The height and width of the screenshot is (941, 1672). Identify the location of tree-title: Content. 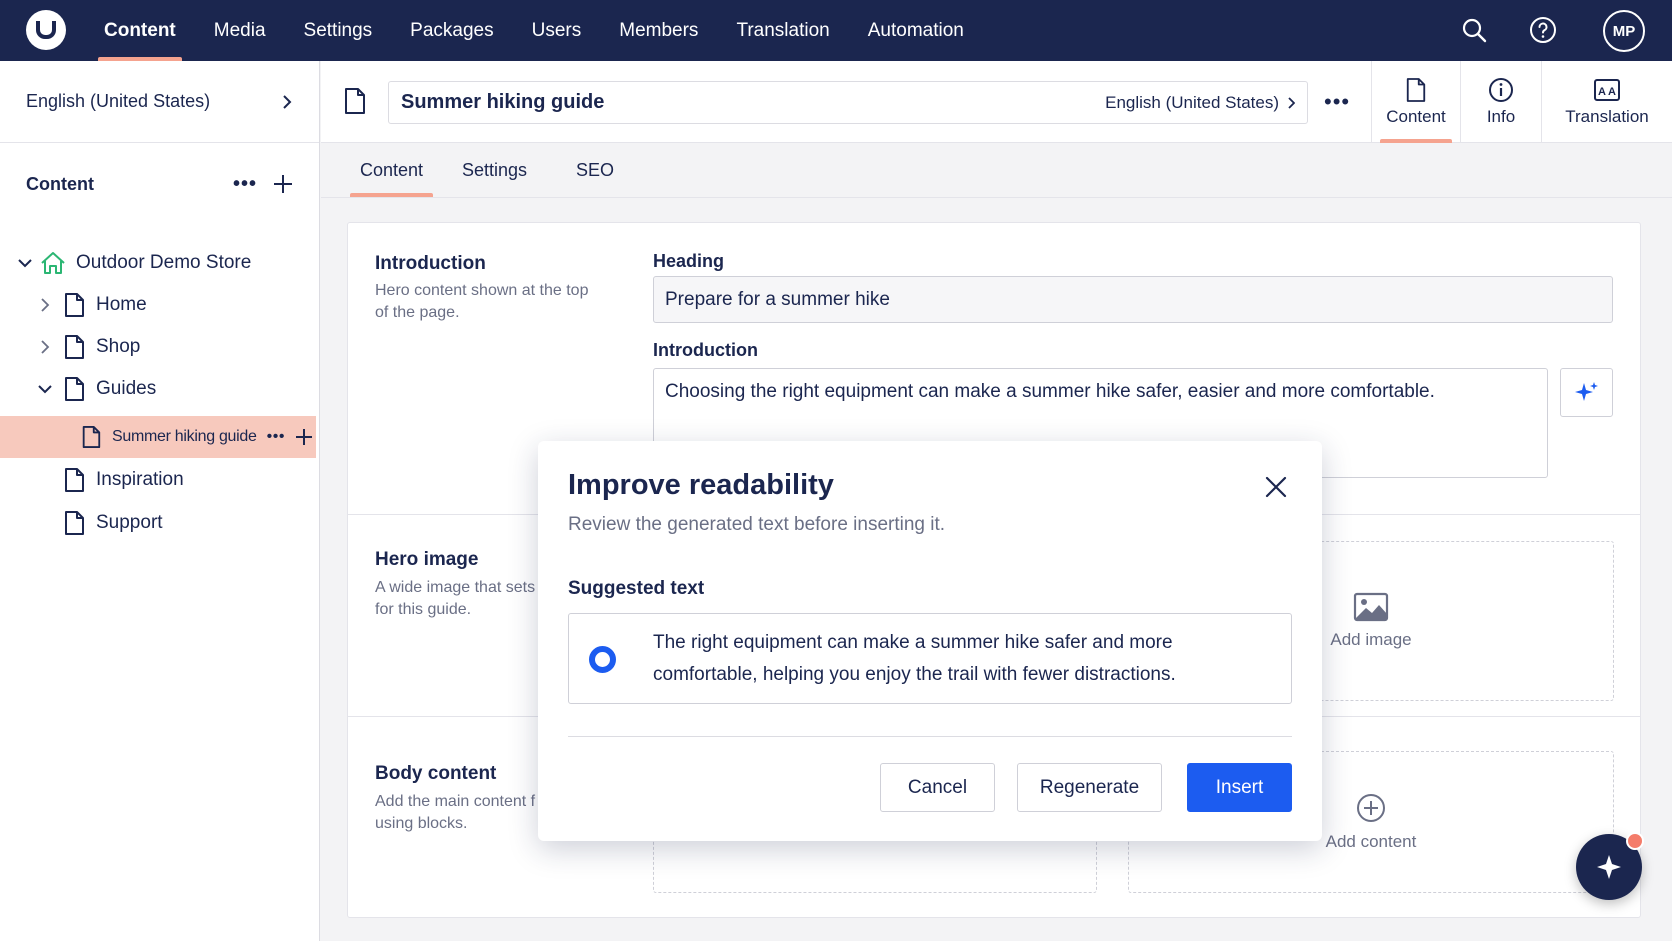
(60, 183).